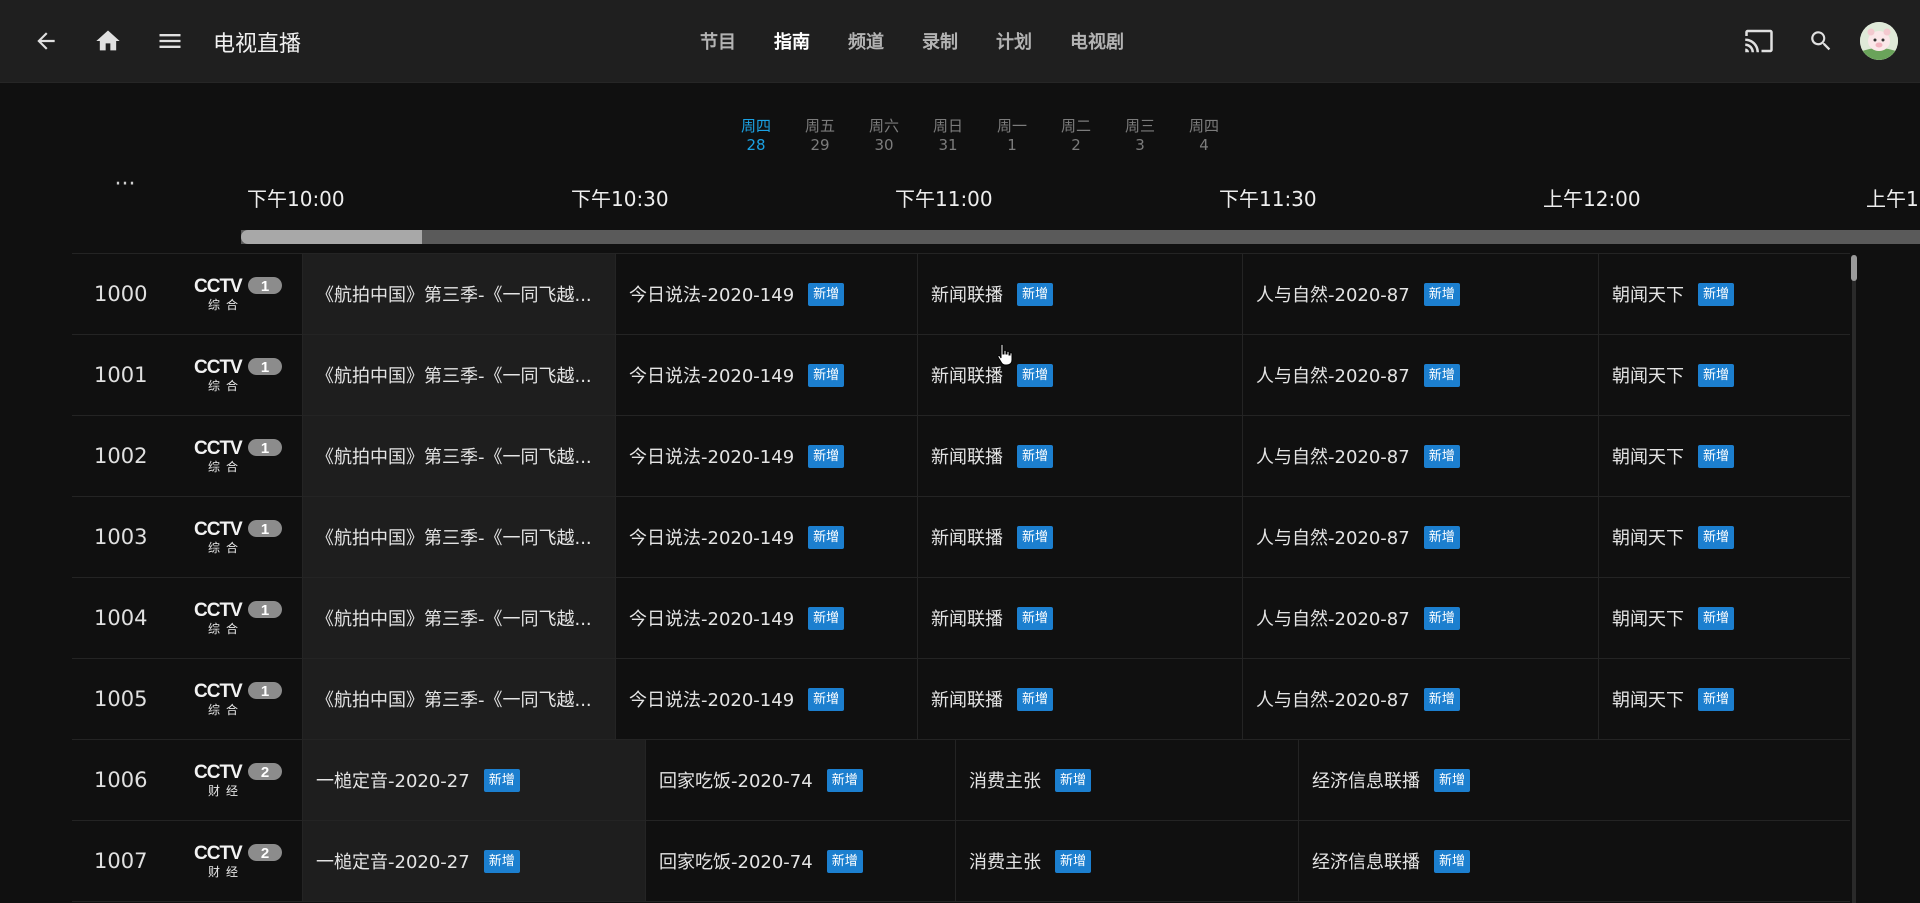  I want to click on day-item: 周四 4, so click(1204, 136).